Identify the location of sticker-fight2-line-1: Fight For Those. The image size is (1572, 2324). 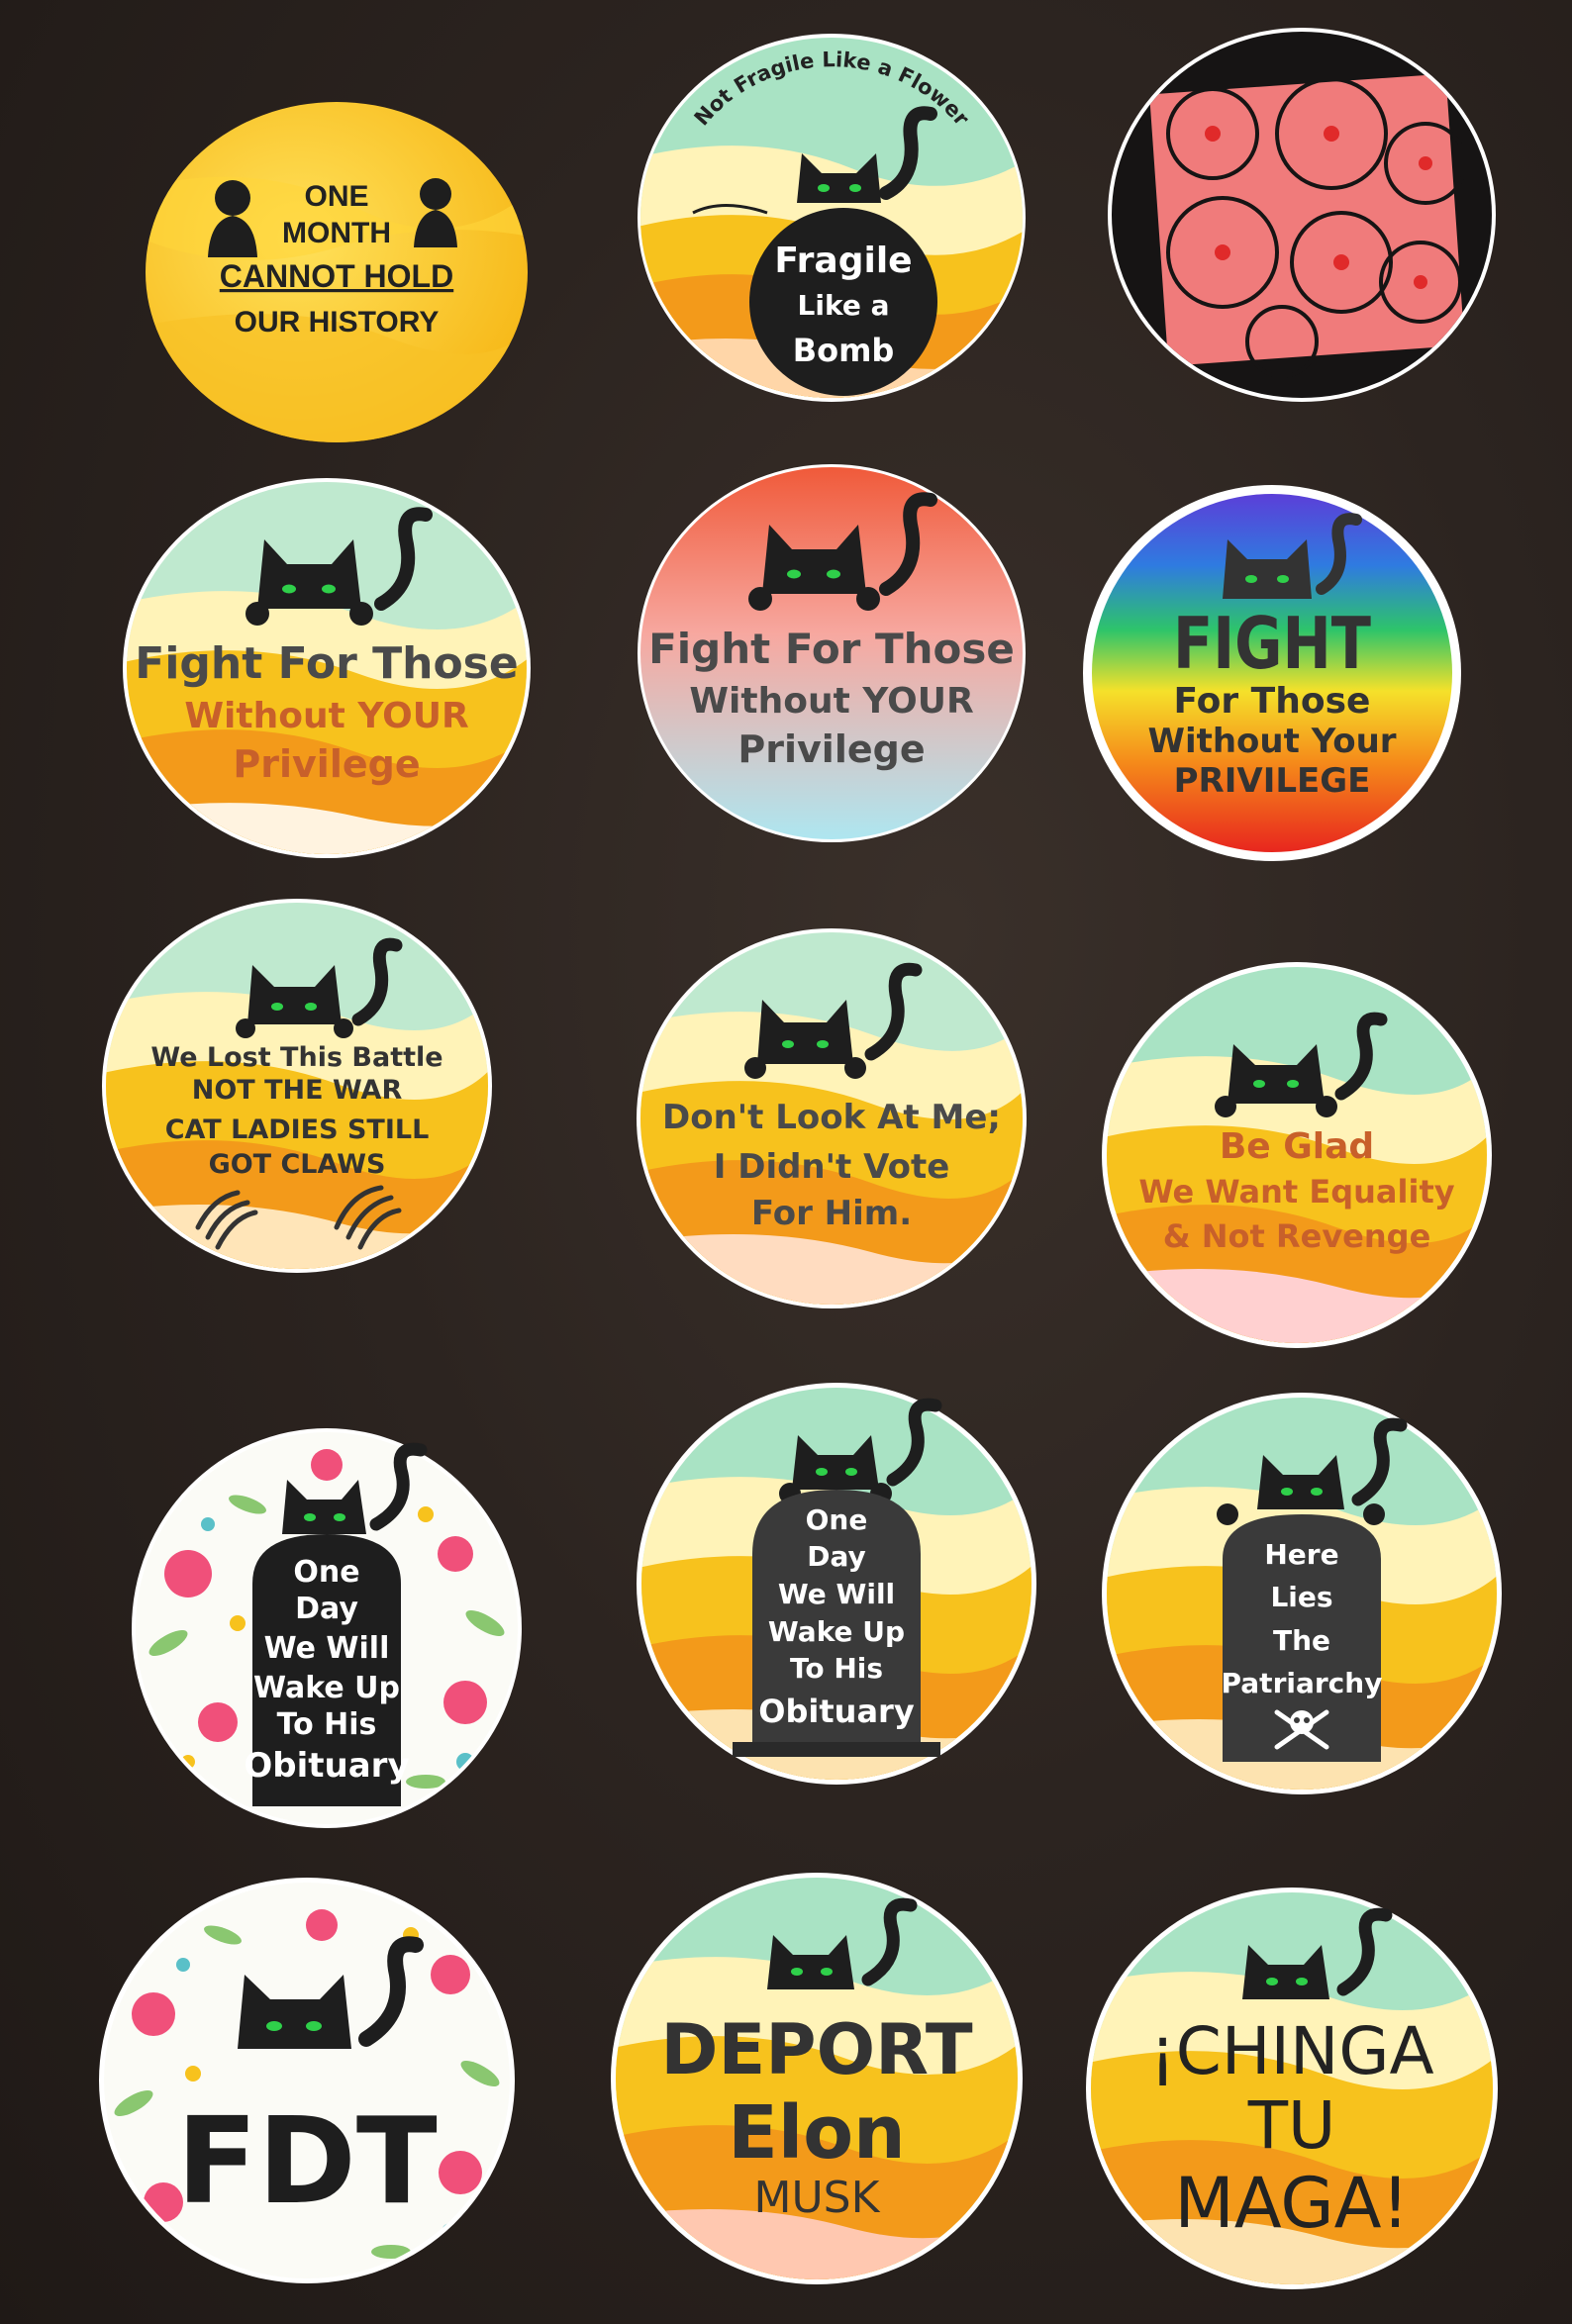
(832, 649).